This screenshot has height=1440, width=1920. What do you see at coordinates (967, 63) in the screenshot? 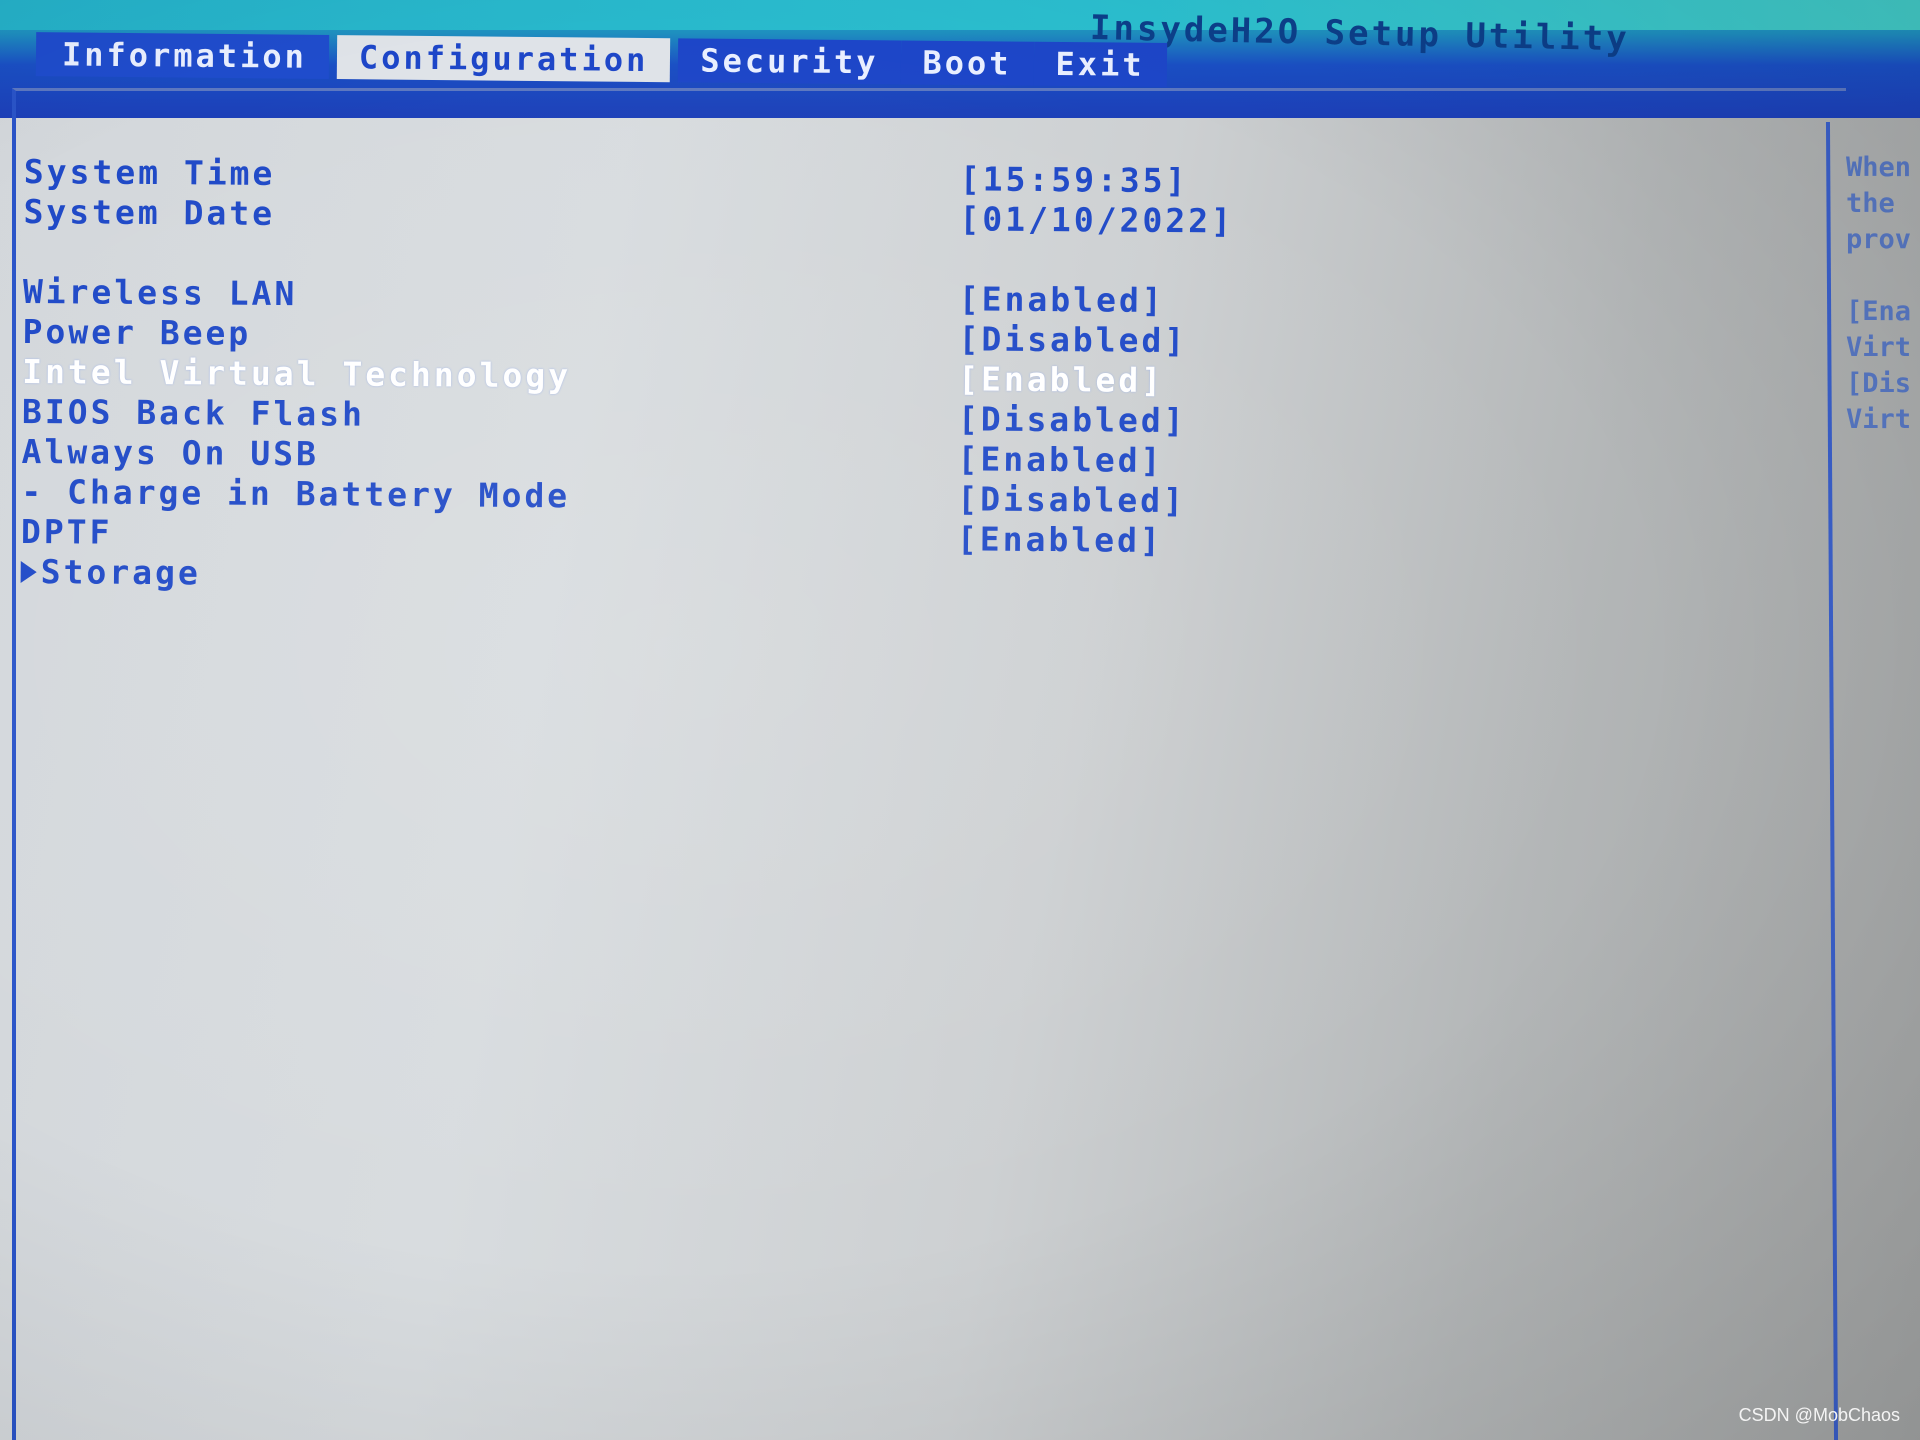
I see `tab-boot: Boot` at bounding box center [967, 63].